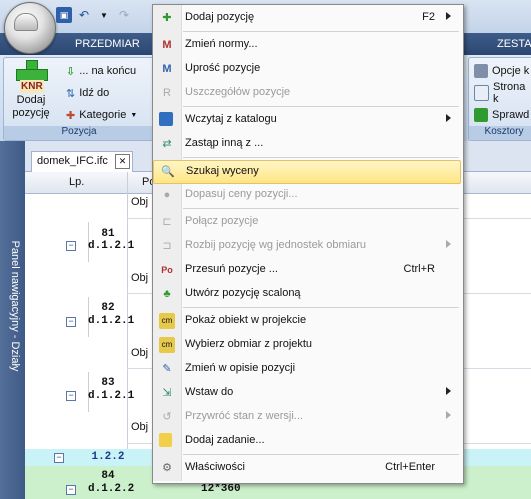  I want to click on split-icon: ⊐, so click(167, 246).